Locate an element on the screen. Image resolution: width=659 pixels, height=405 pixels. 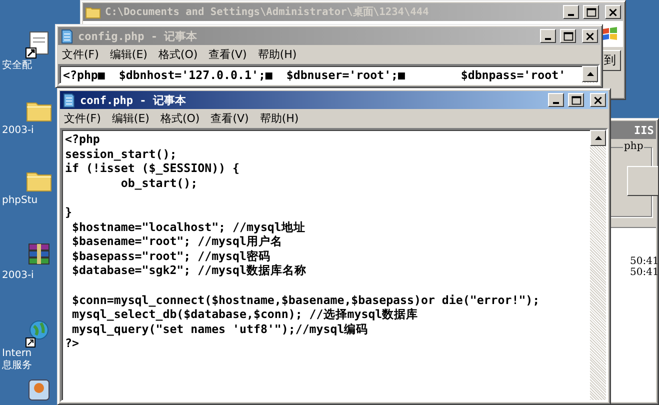
window-title: conf.php - 记事本 is located at coordinates (133, 100).